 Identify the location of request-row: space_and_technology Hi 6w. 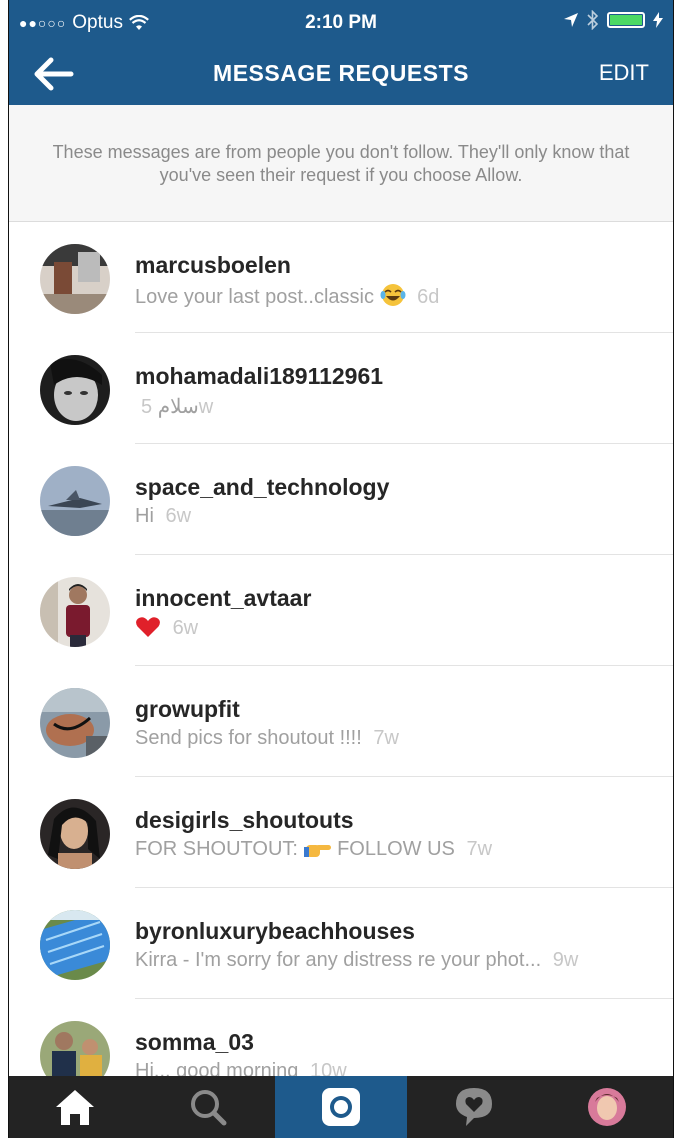
(341, 499).